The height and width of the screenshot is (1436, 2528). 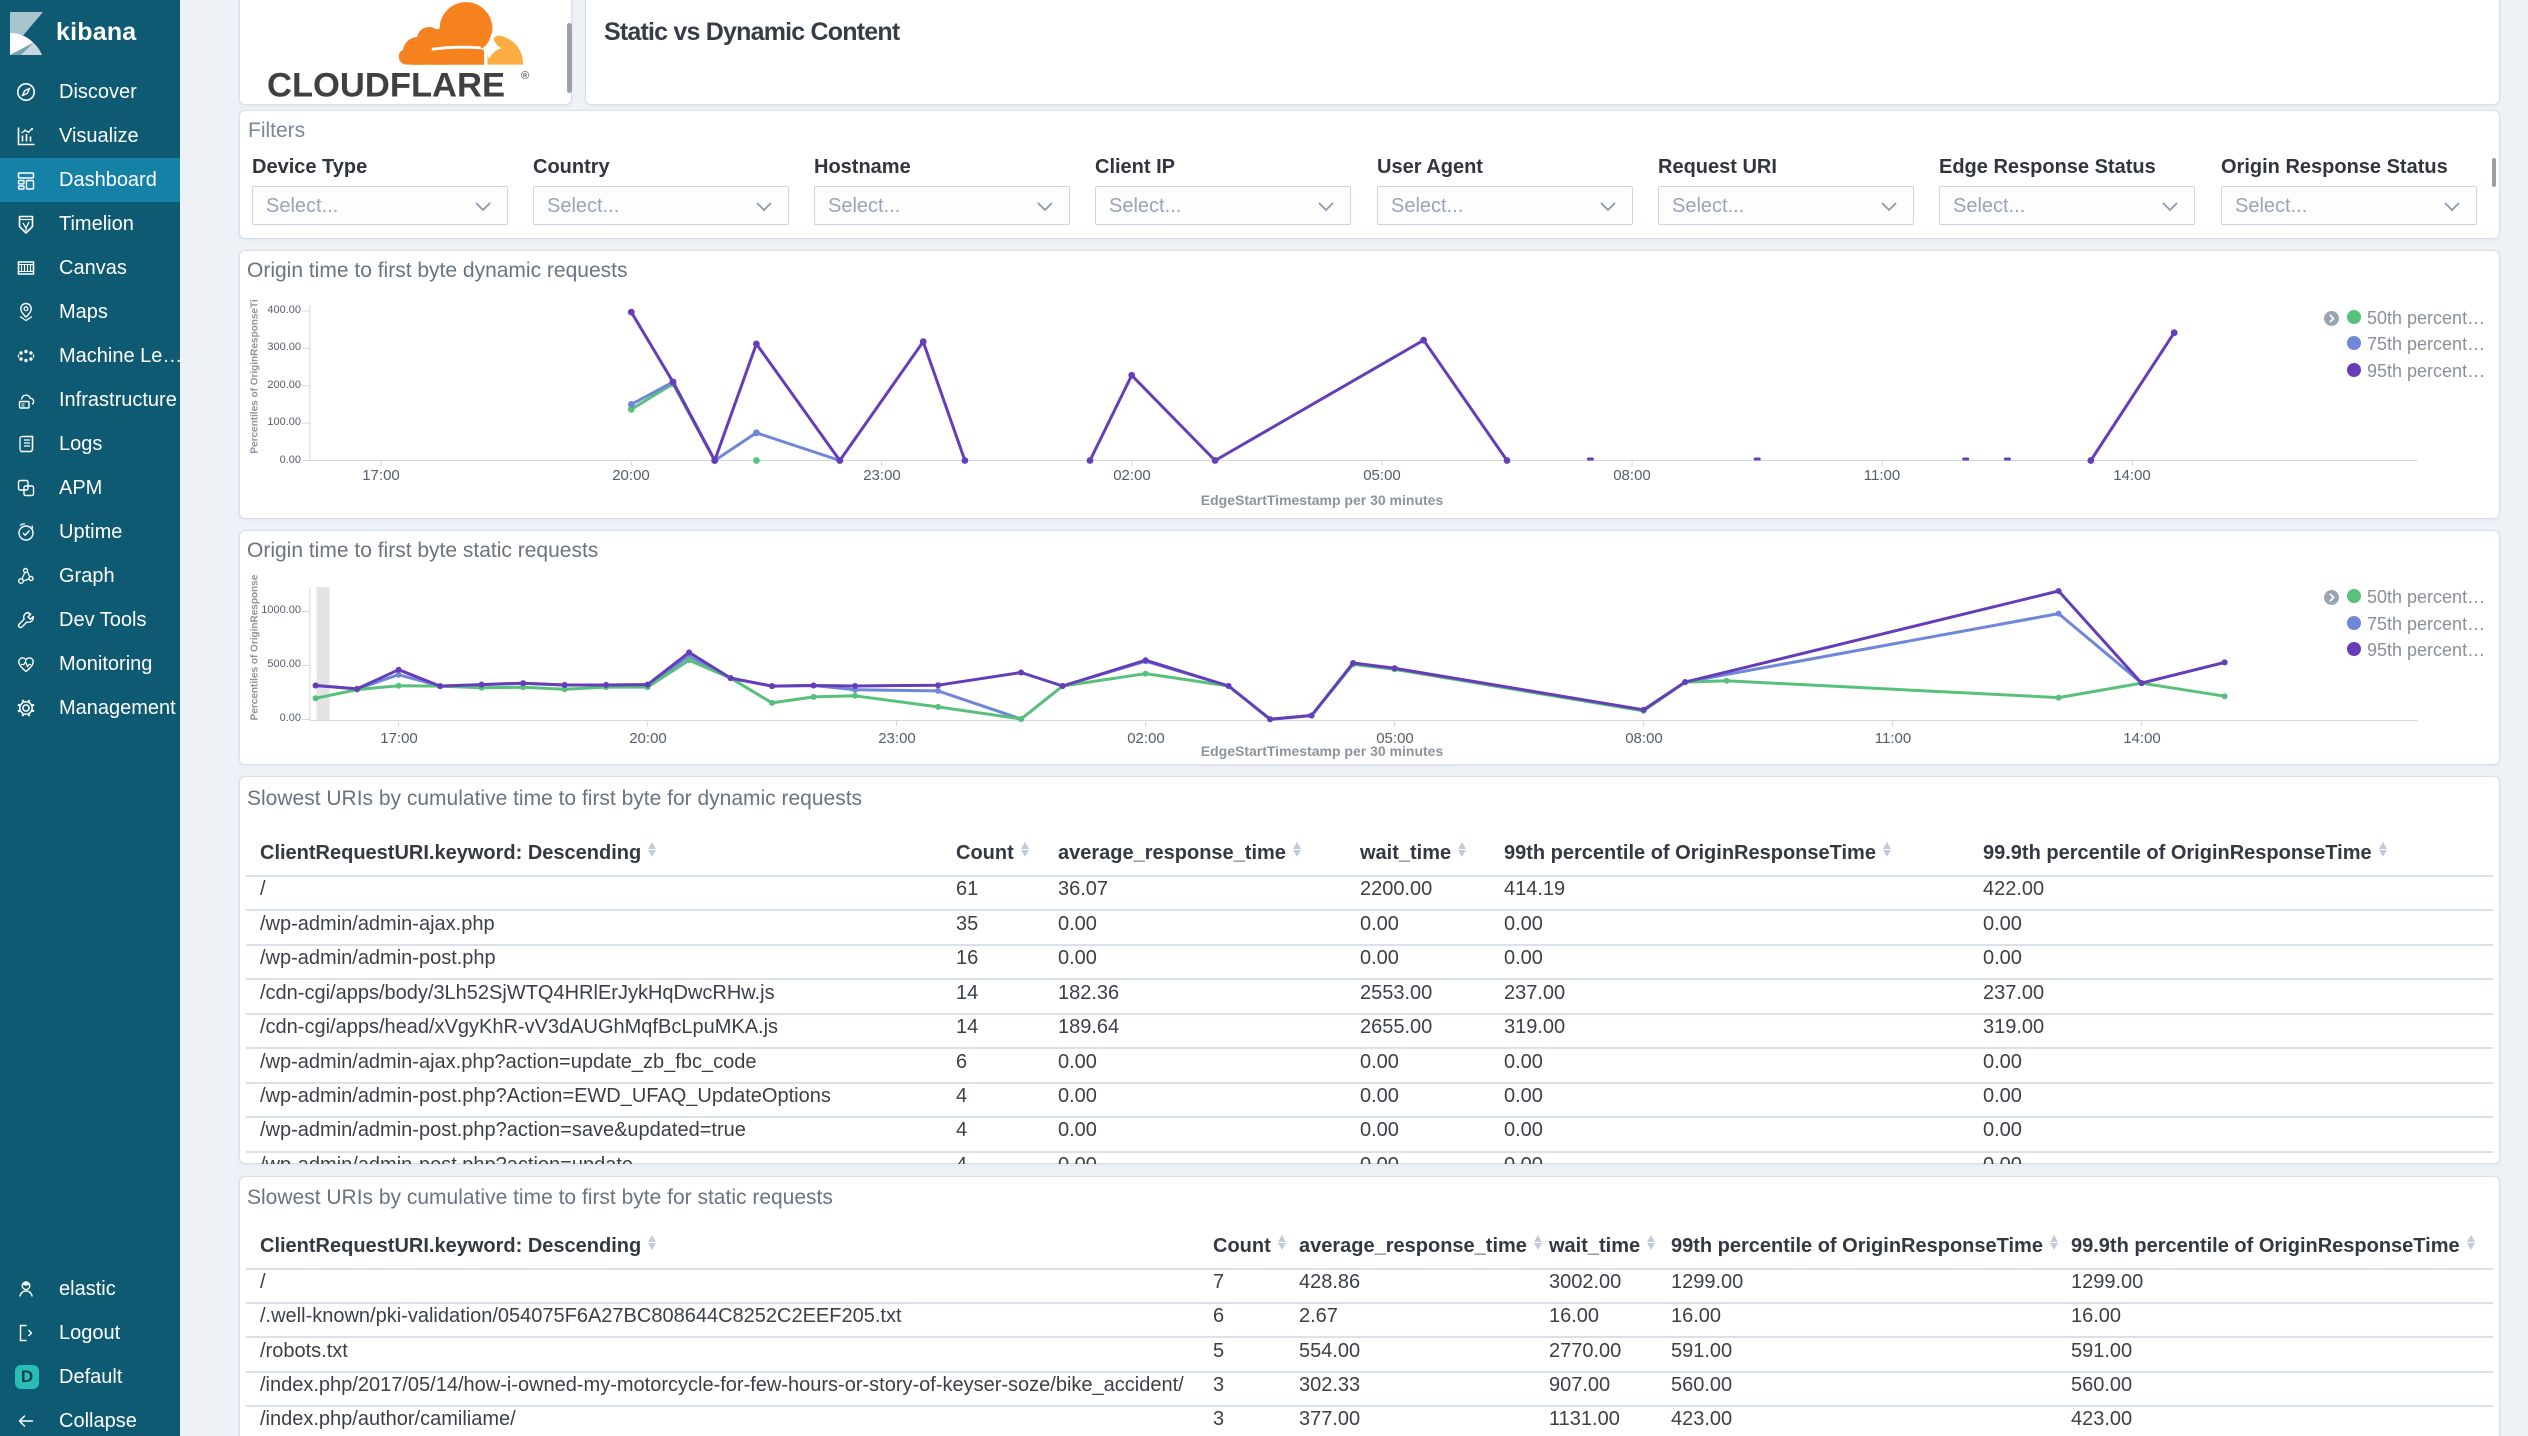 I want to click on svg-text: CLOUDFLARE, so click(x=386, y=84).